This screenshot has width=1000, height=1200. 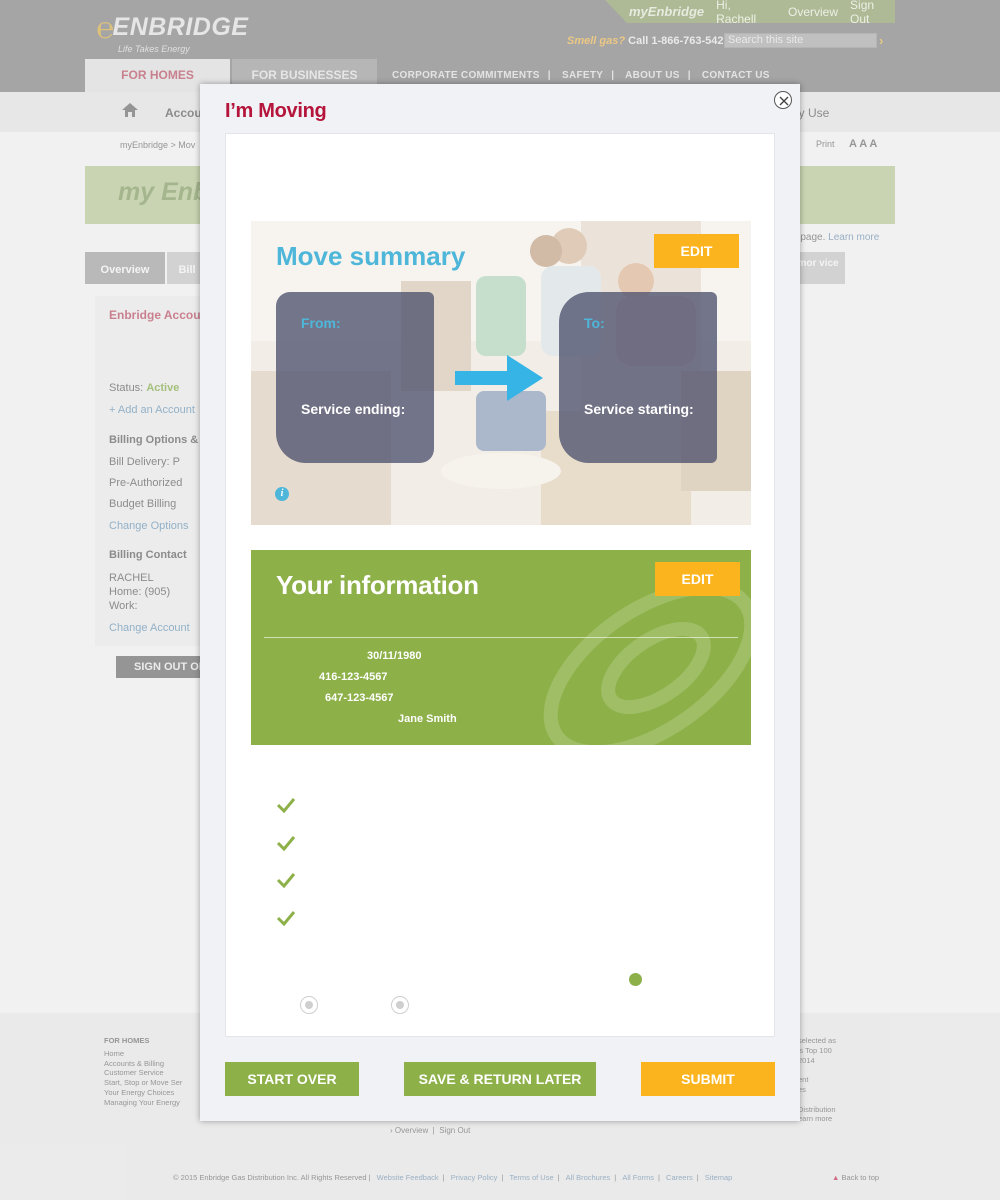 I want to click on date-of-birth: 30/11/1980, so click(x=394, y=656).